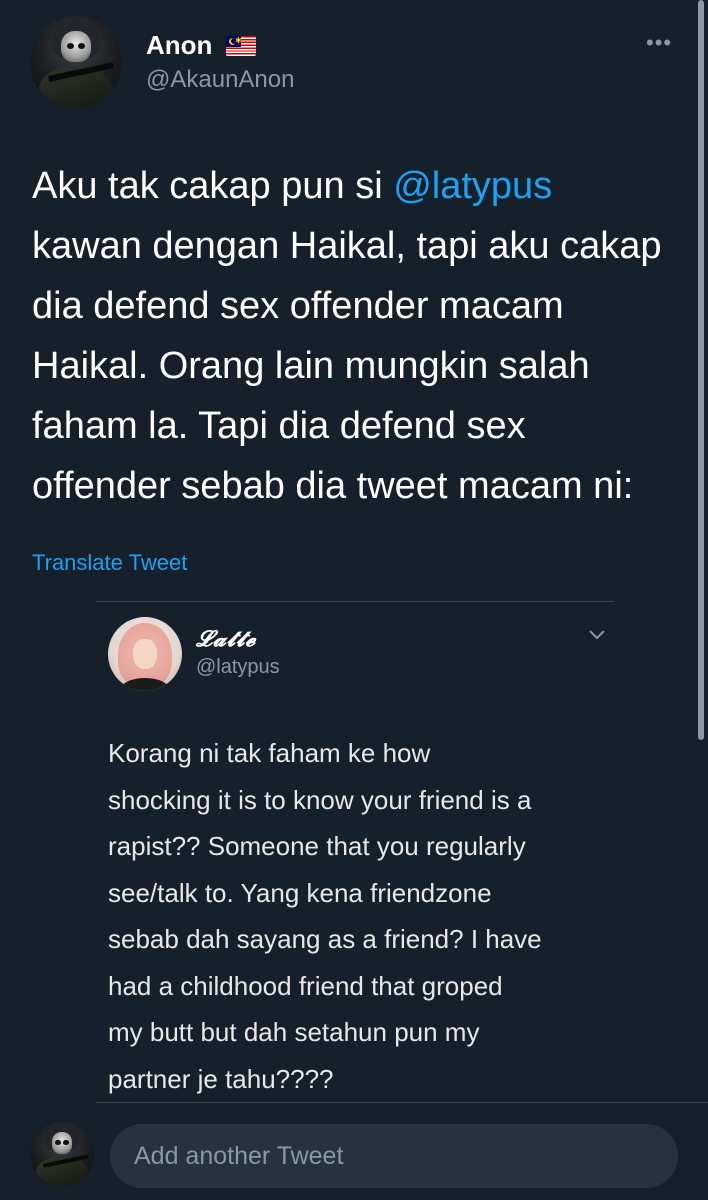 The height and width of the screenshot is (1200, 708). What do you see at coordinates (659, 43) in the screenshot?
I see `more-dots-icon: •••` at bounding box center [659, 43].